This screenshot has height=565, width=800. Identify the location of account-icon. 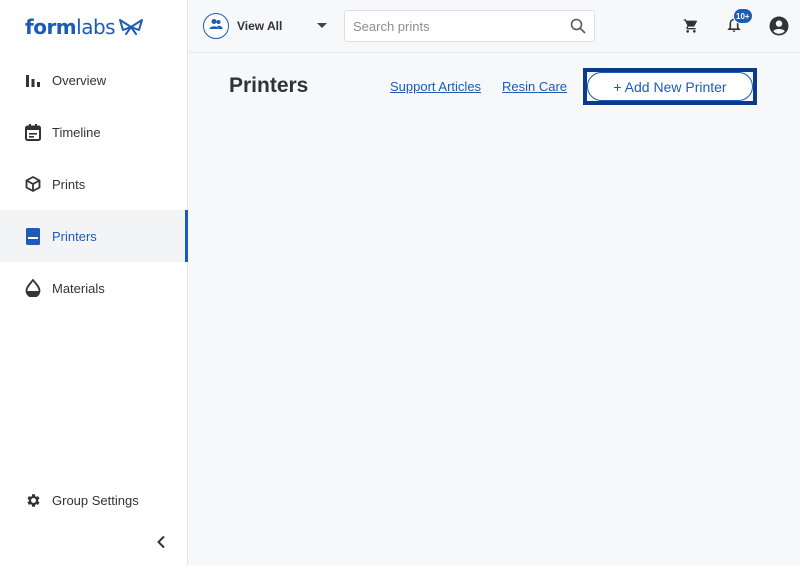
(779, 26).